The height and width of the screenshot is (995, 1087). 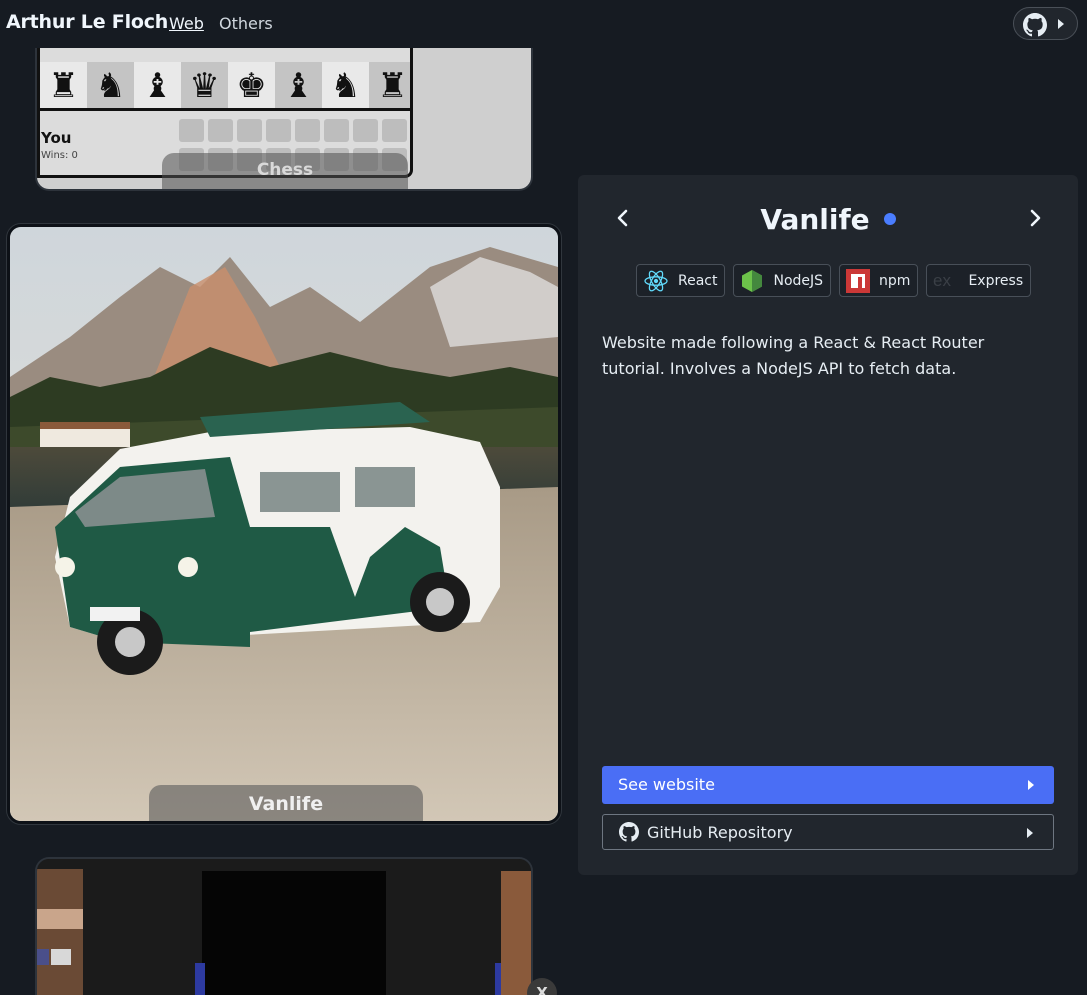 I want to click on tag-react: React, so click(x=681, y=280).